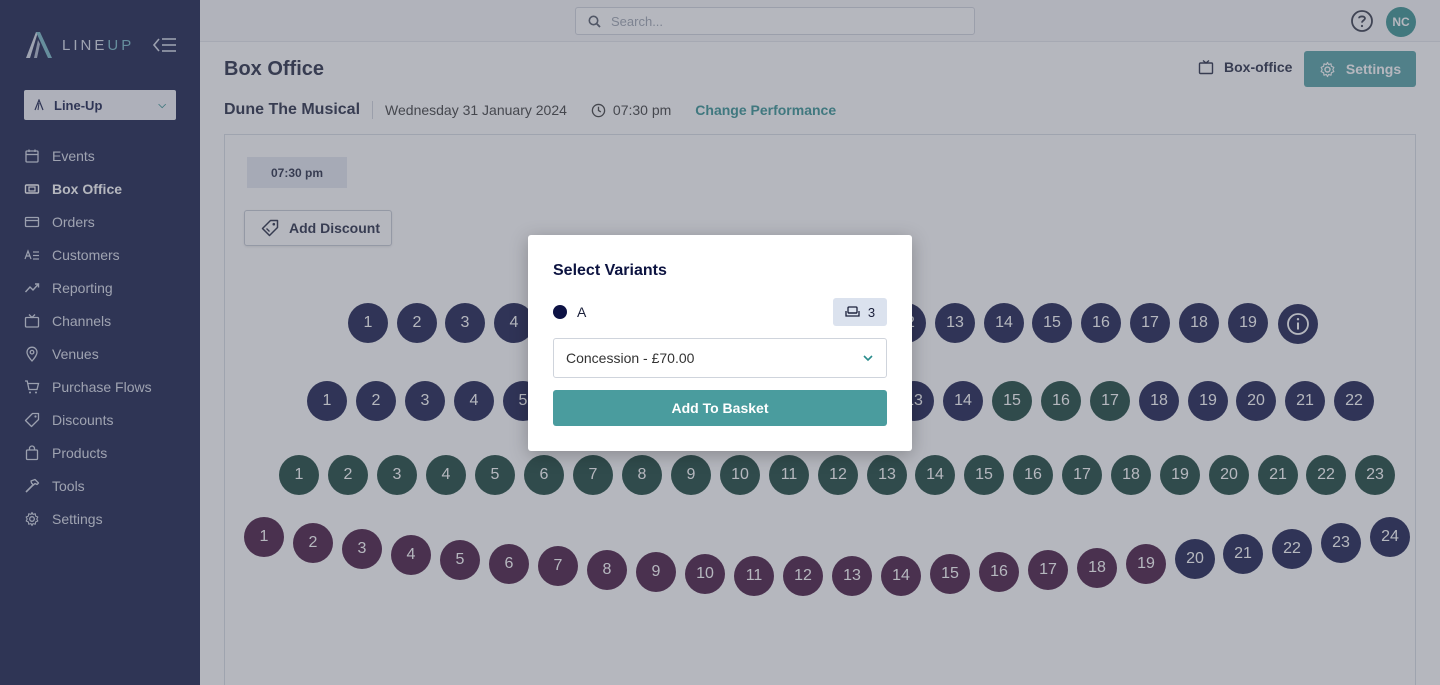 This screenshot has width=1440, height=685. What do you see at coordinates (630, 358) in the screenshot?
I see `variant-select-value: Concession - £70.00` at bounding box center [630, 358].